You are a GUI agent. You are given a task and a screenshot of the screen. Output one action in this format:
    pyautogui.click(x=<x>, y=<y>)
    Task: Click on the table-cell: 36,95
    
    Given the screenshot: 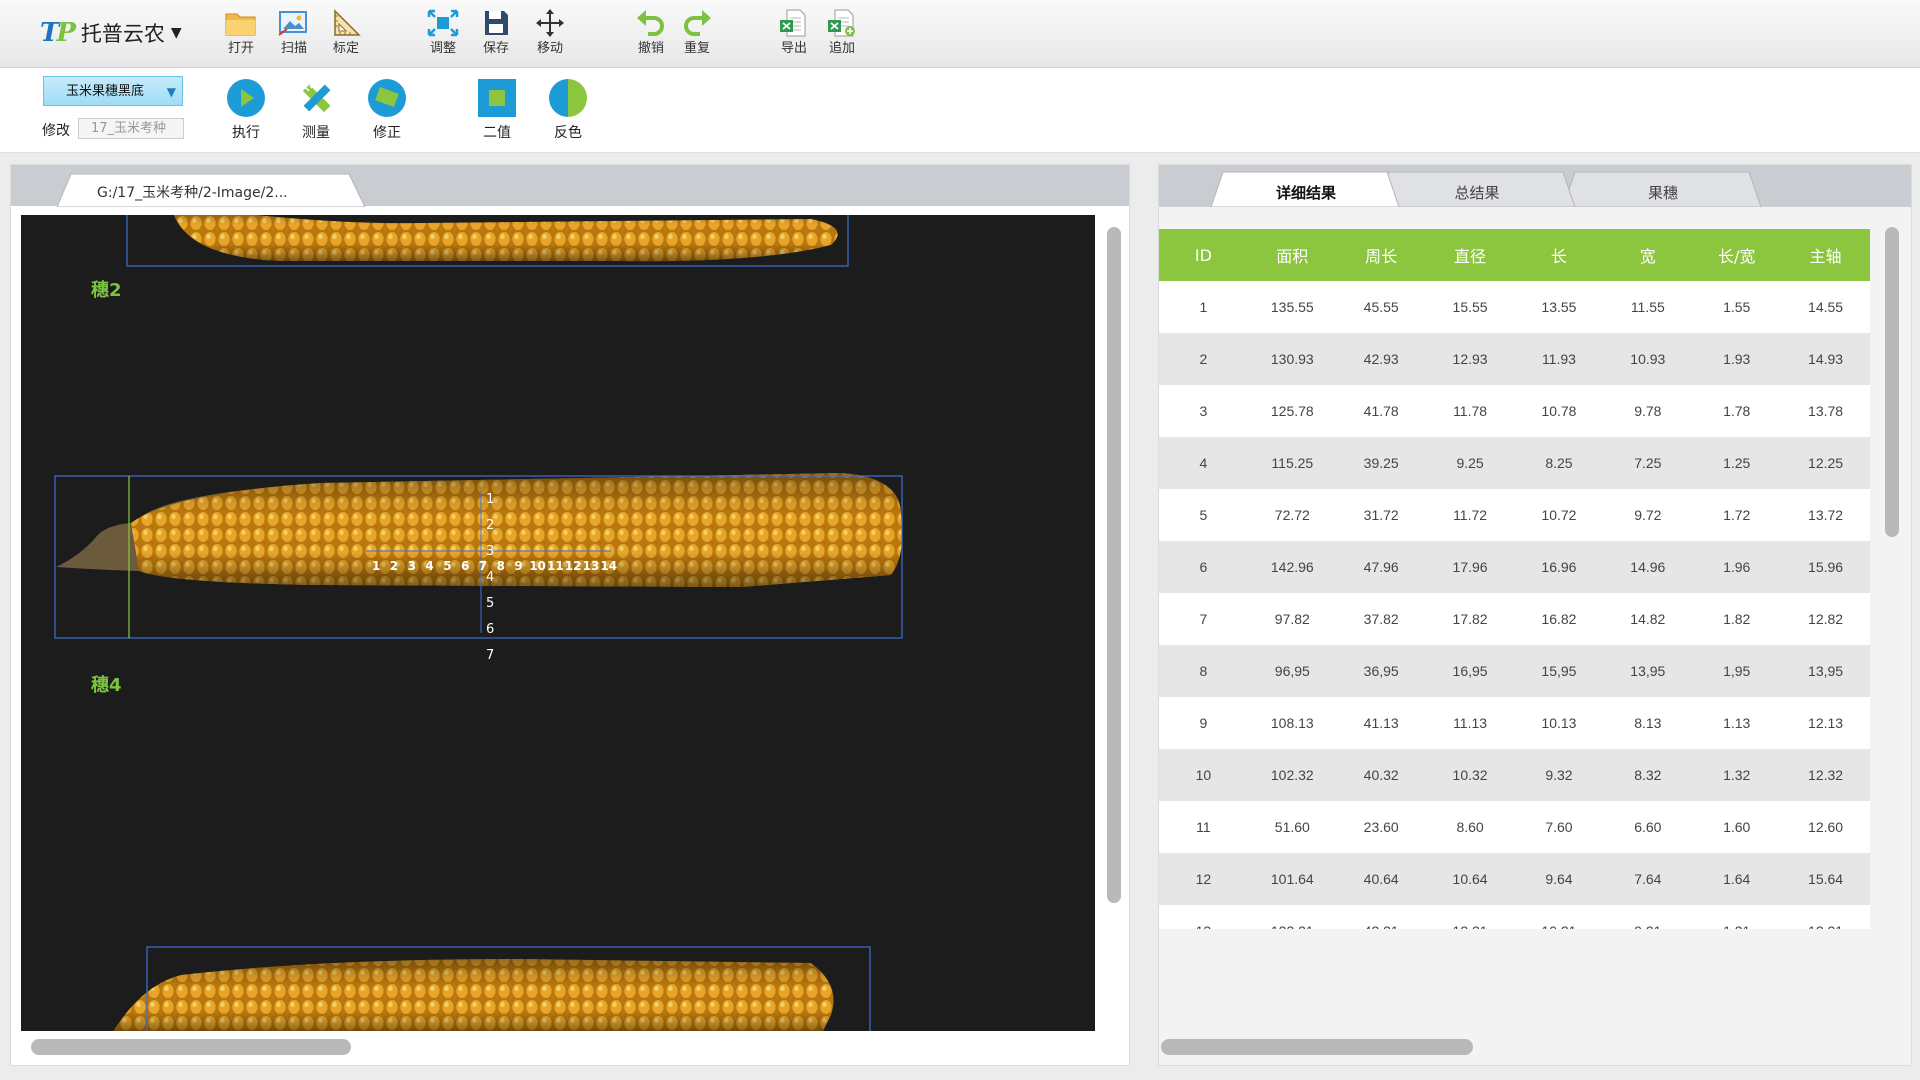 What is the action you would take?
    pyautogui.click(x=1381, y=671)
    